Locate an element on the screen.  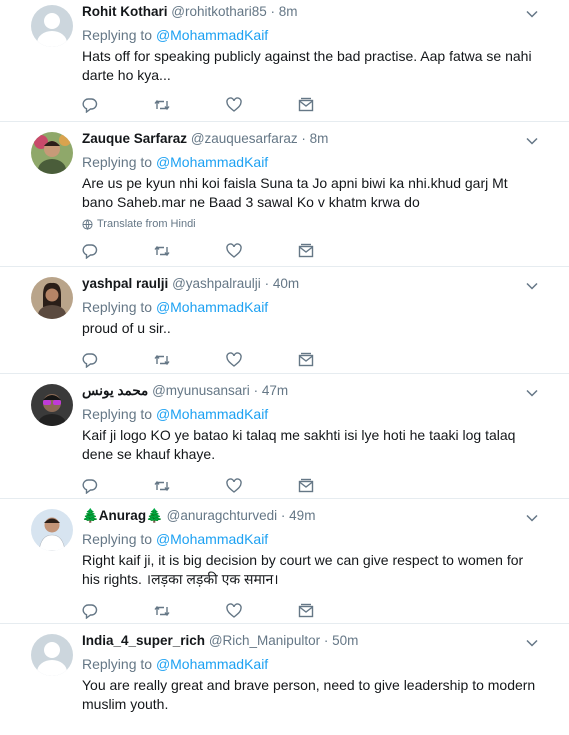
globe-icon is located at coordinates (87, 224).